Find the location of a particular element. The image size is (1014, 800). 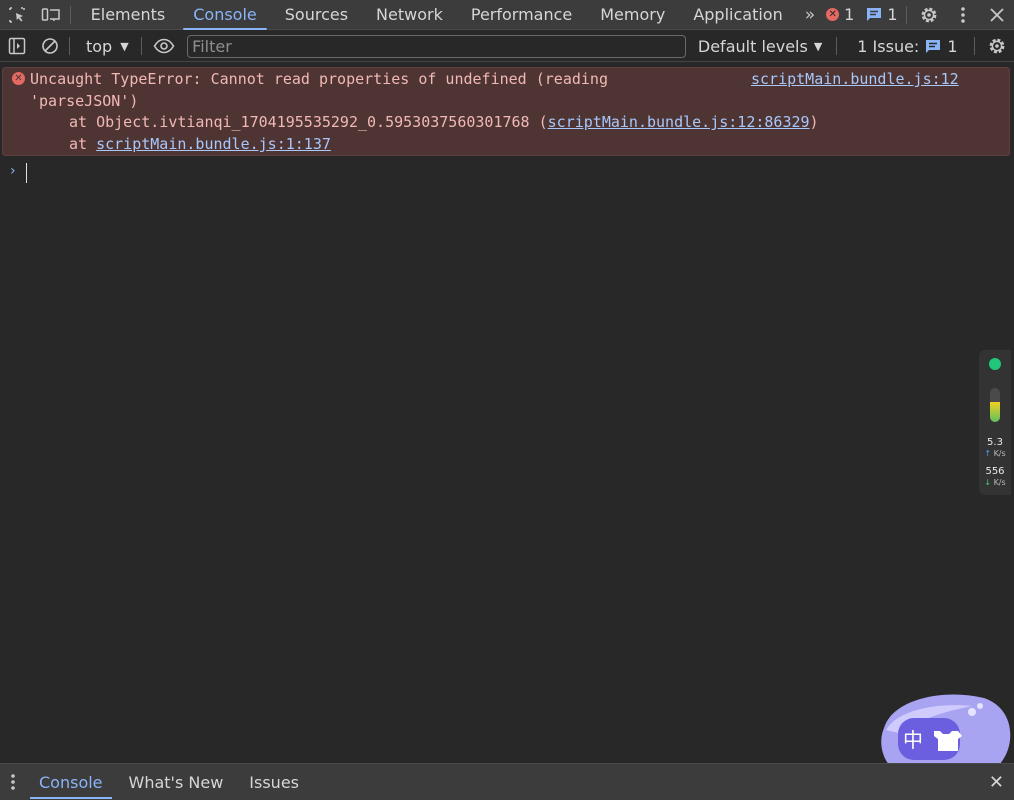

issues-label: 1 Issue: is located at coordinates (888, 46).